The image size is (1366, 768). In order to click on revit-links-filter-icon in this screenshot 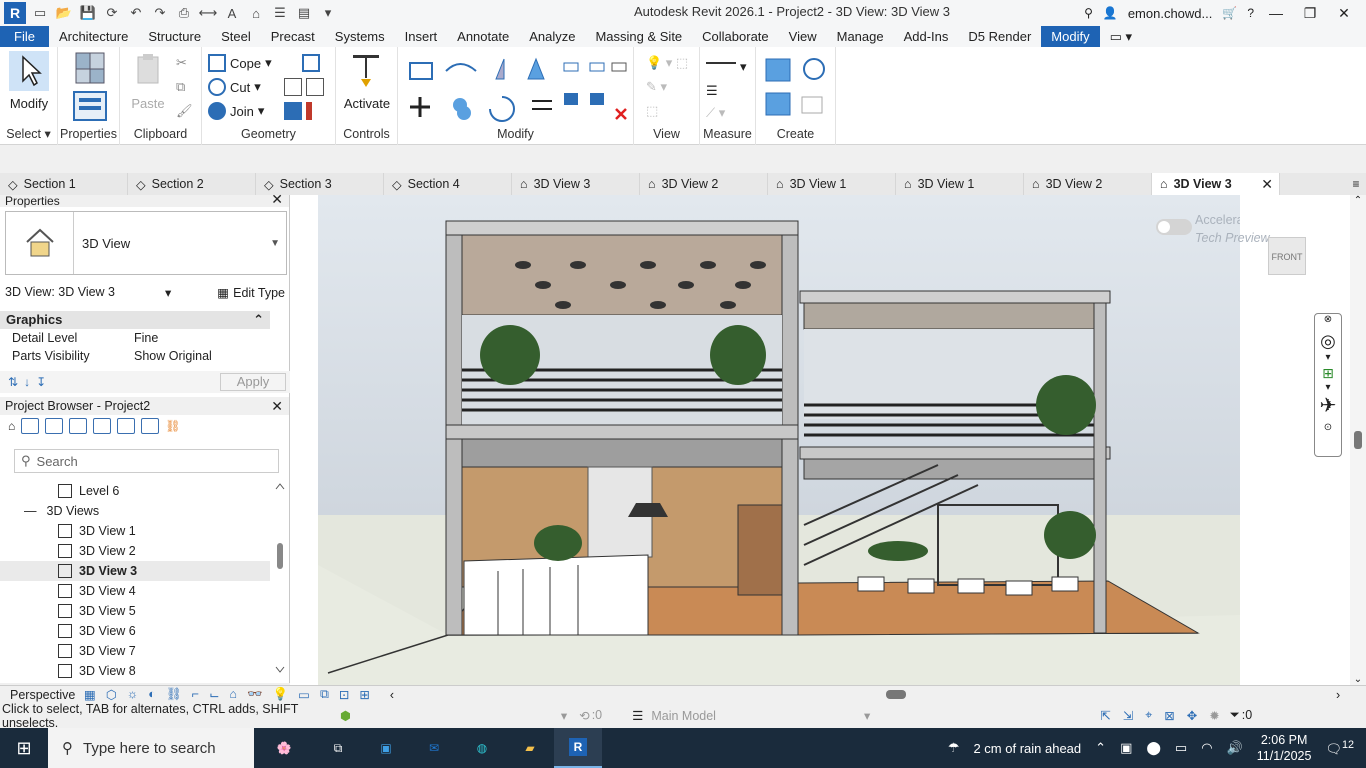, I will do `click(150, 426)`.